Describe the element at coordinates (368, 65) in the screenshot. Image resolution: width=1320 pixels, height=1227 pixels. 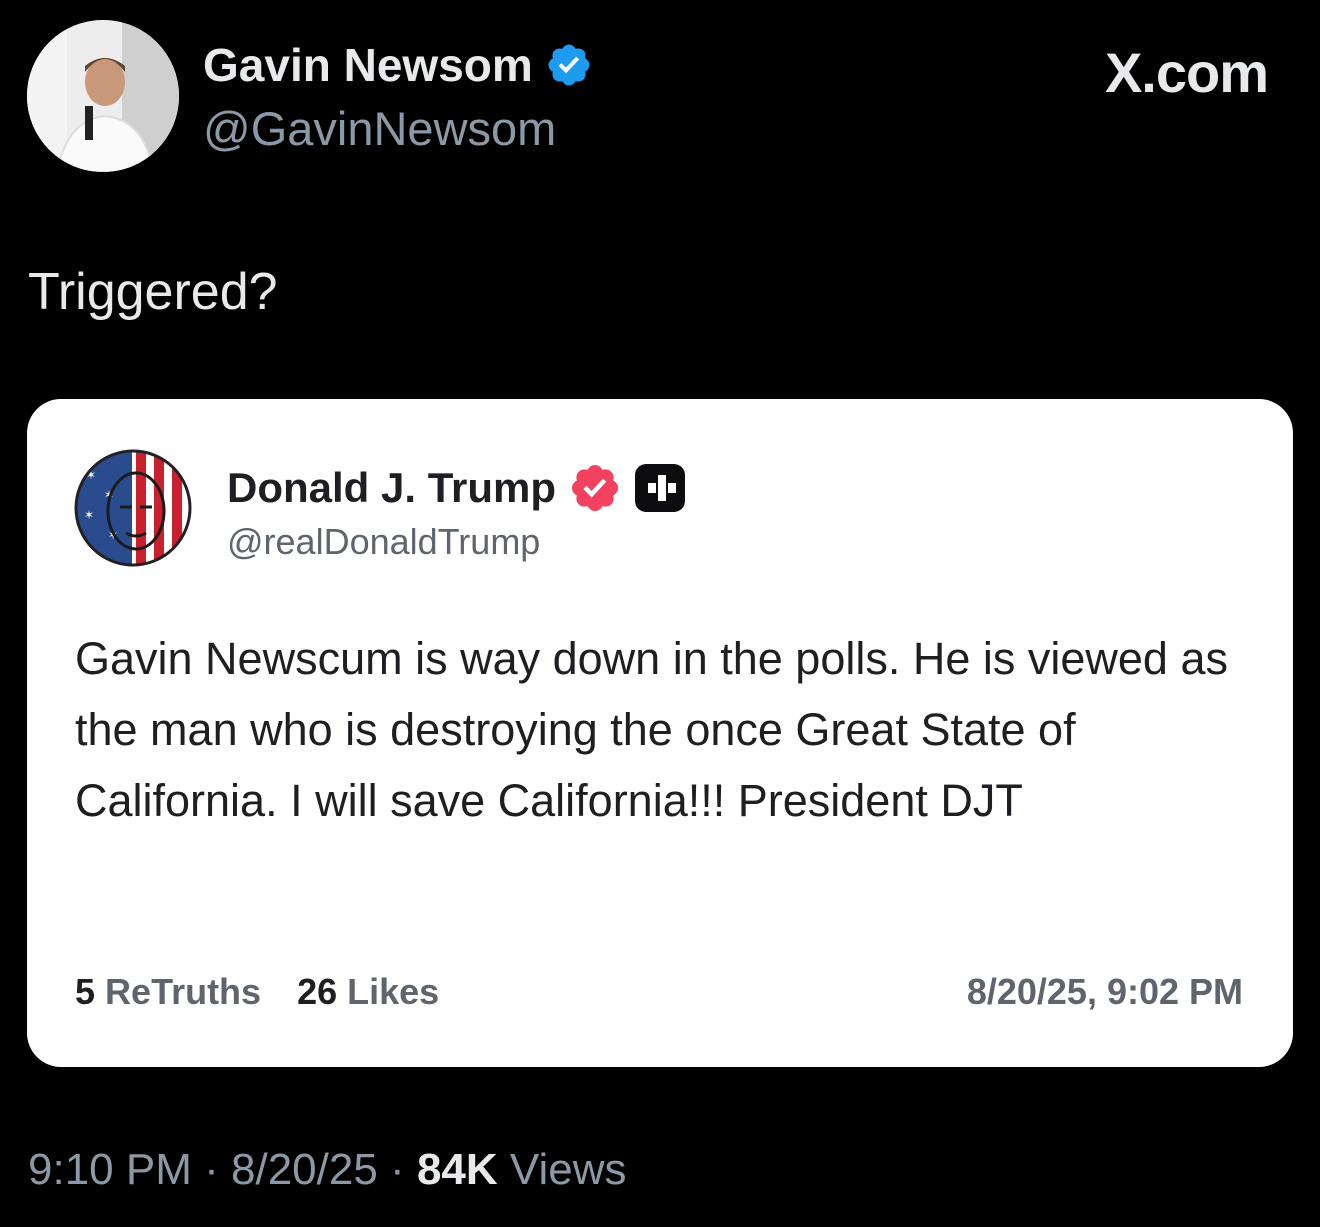
I see `author-name-text: Gavin Newsom` at that location.